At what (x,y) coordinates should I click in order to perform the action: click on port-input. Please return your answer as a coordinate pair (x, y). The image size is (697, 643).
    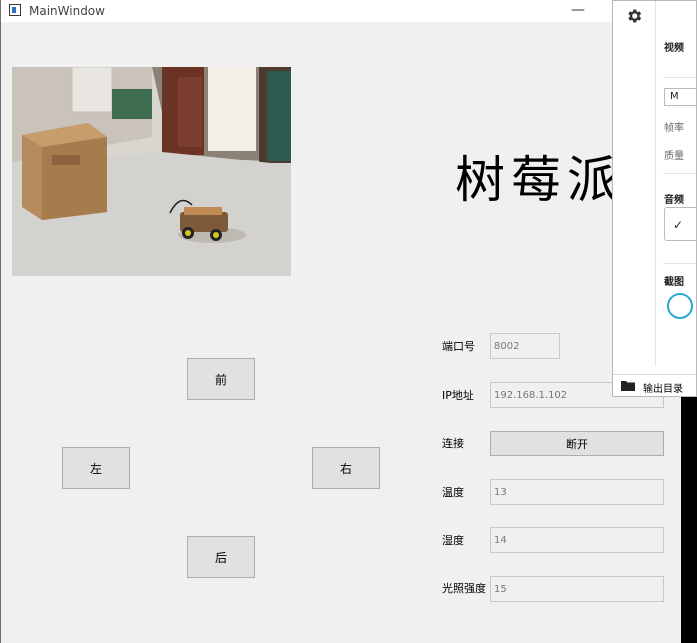
    Looking at the image, I should click on (525, 346).